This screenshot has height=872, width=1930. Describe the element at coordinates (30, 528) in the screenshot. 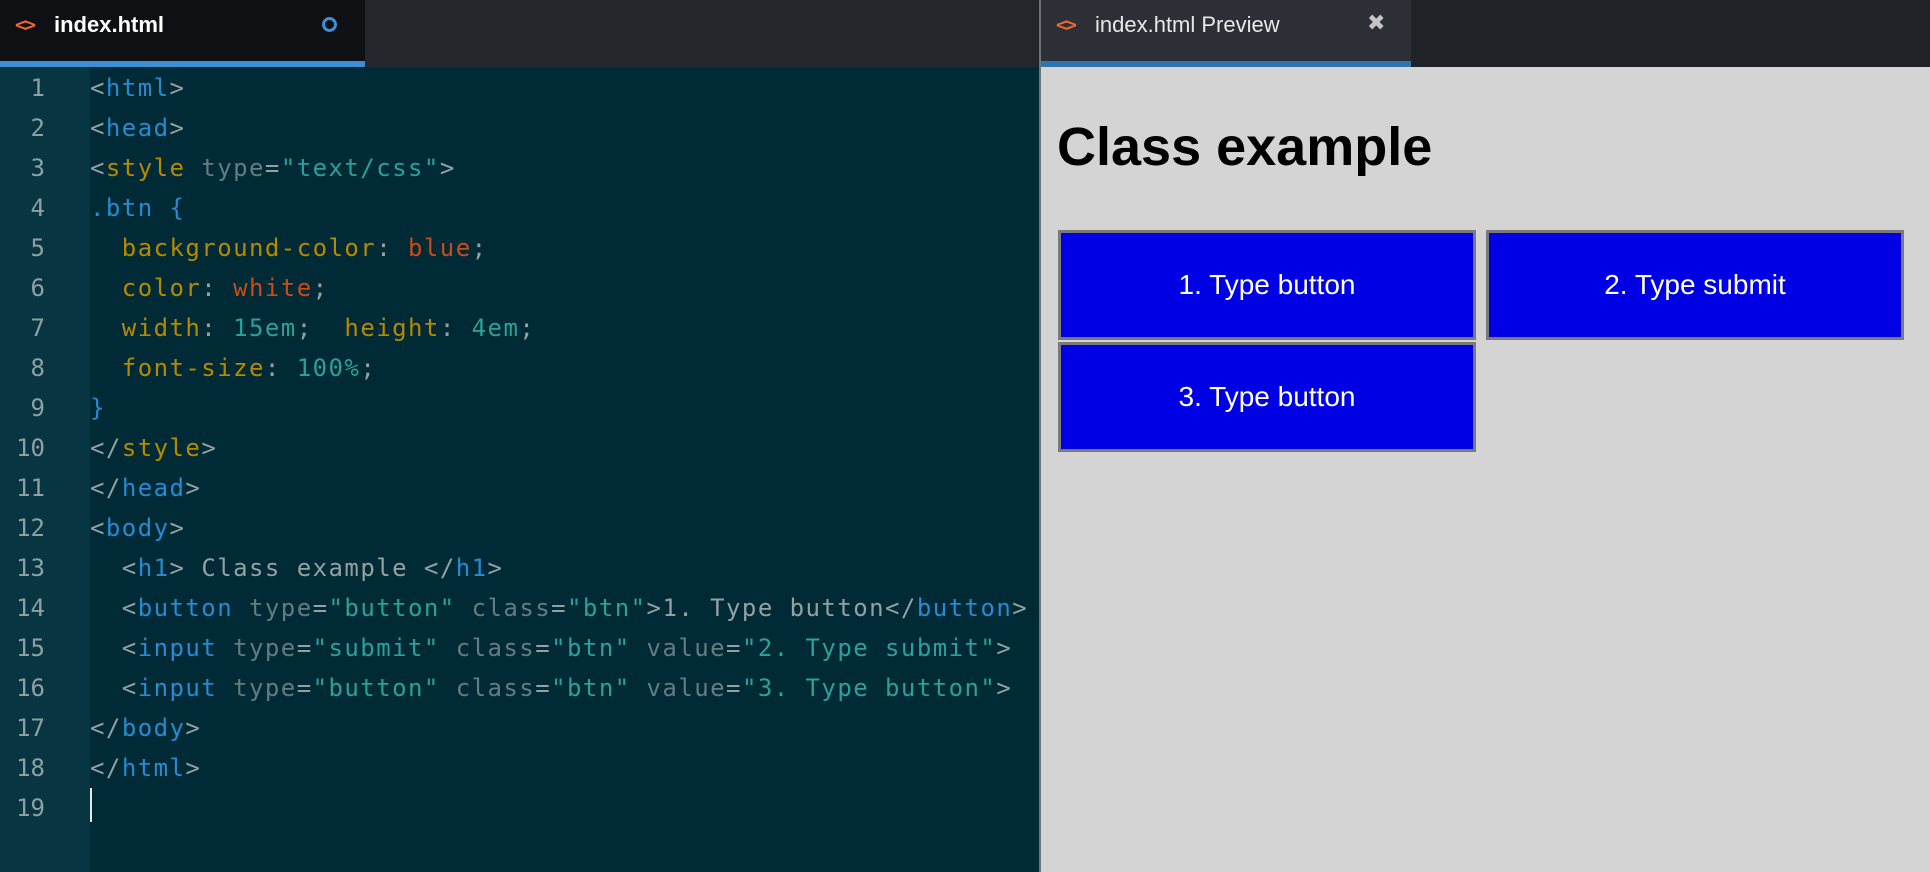

I see `line-number: 12` at that location.